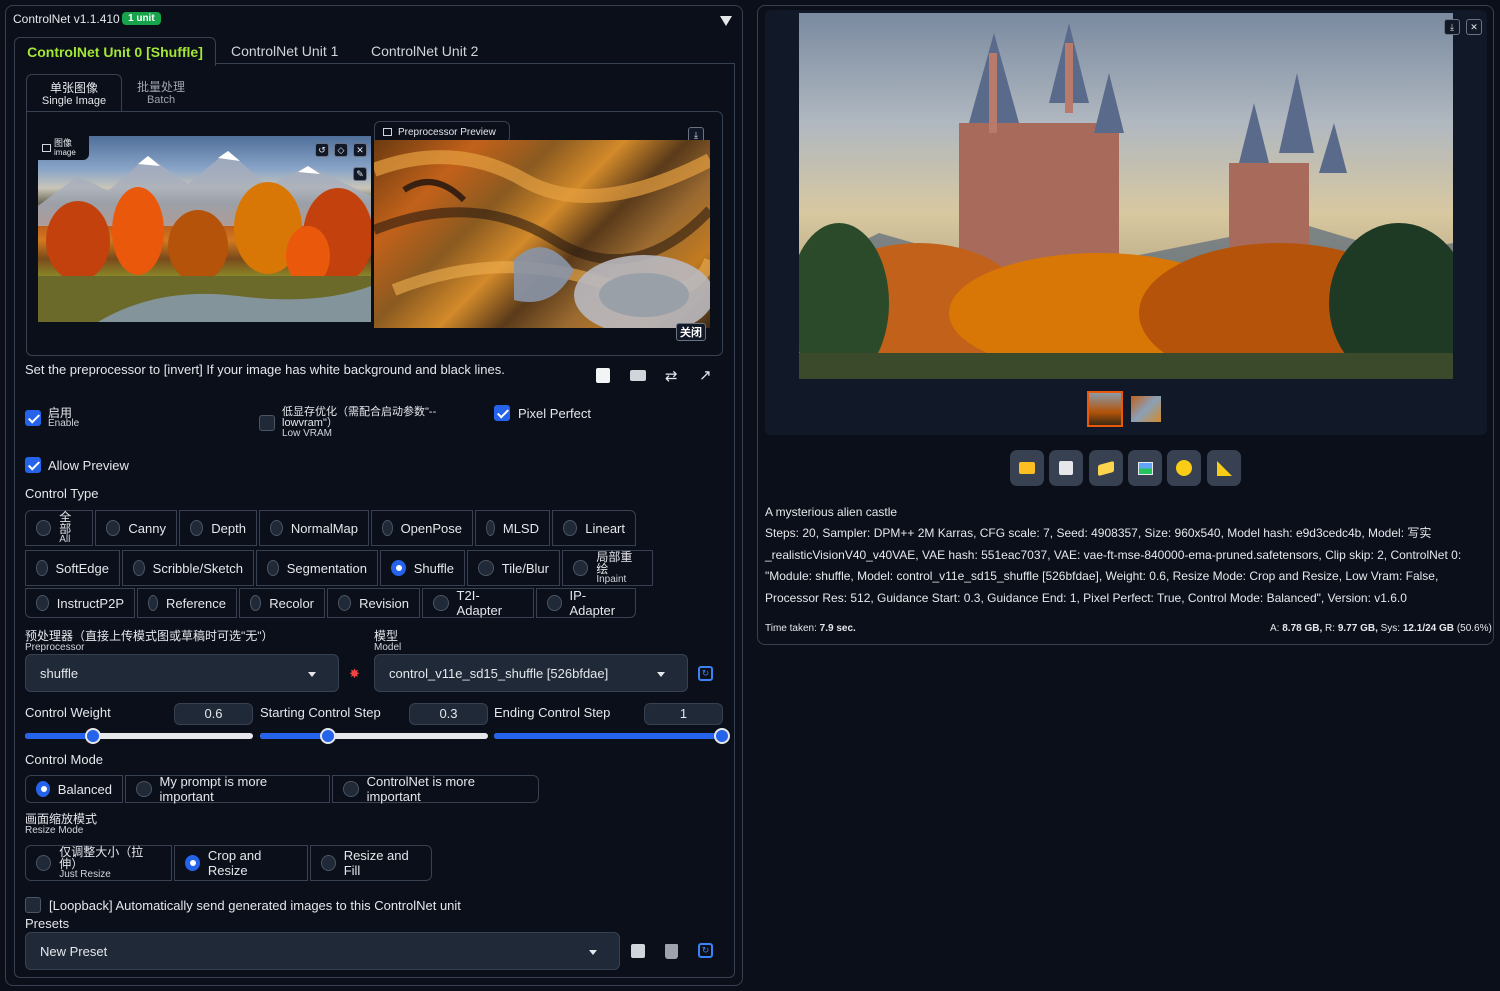 The image size is (1500, 991). Describe the element at coordinates (77, 465) in the screenshot. I see `allow-preview-checkbox: Allow Preview` at that location.